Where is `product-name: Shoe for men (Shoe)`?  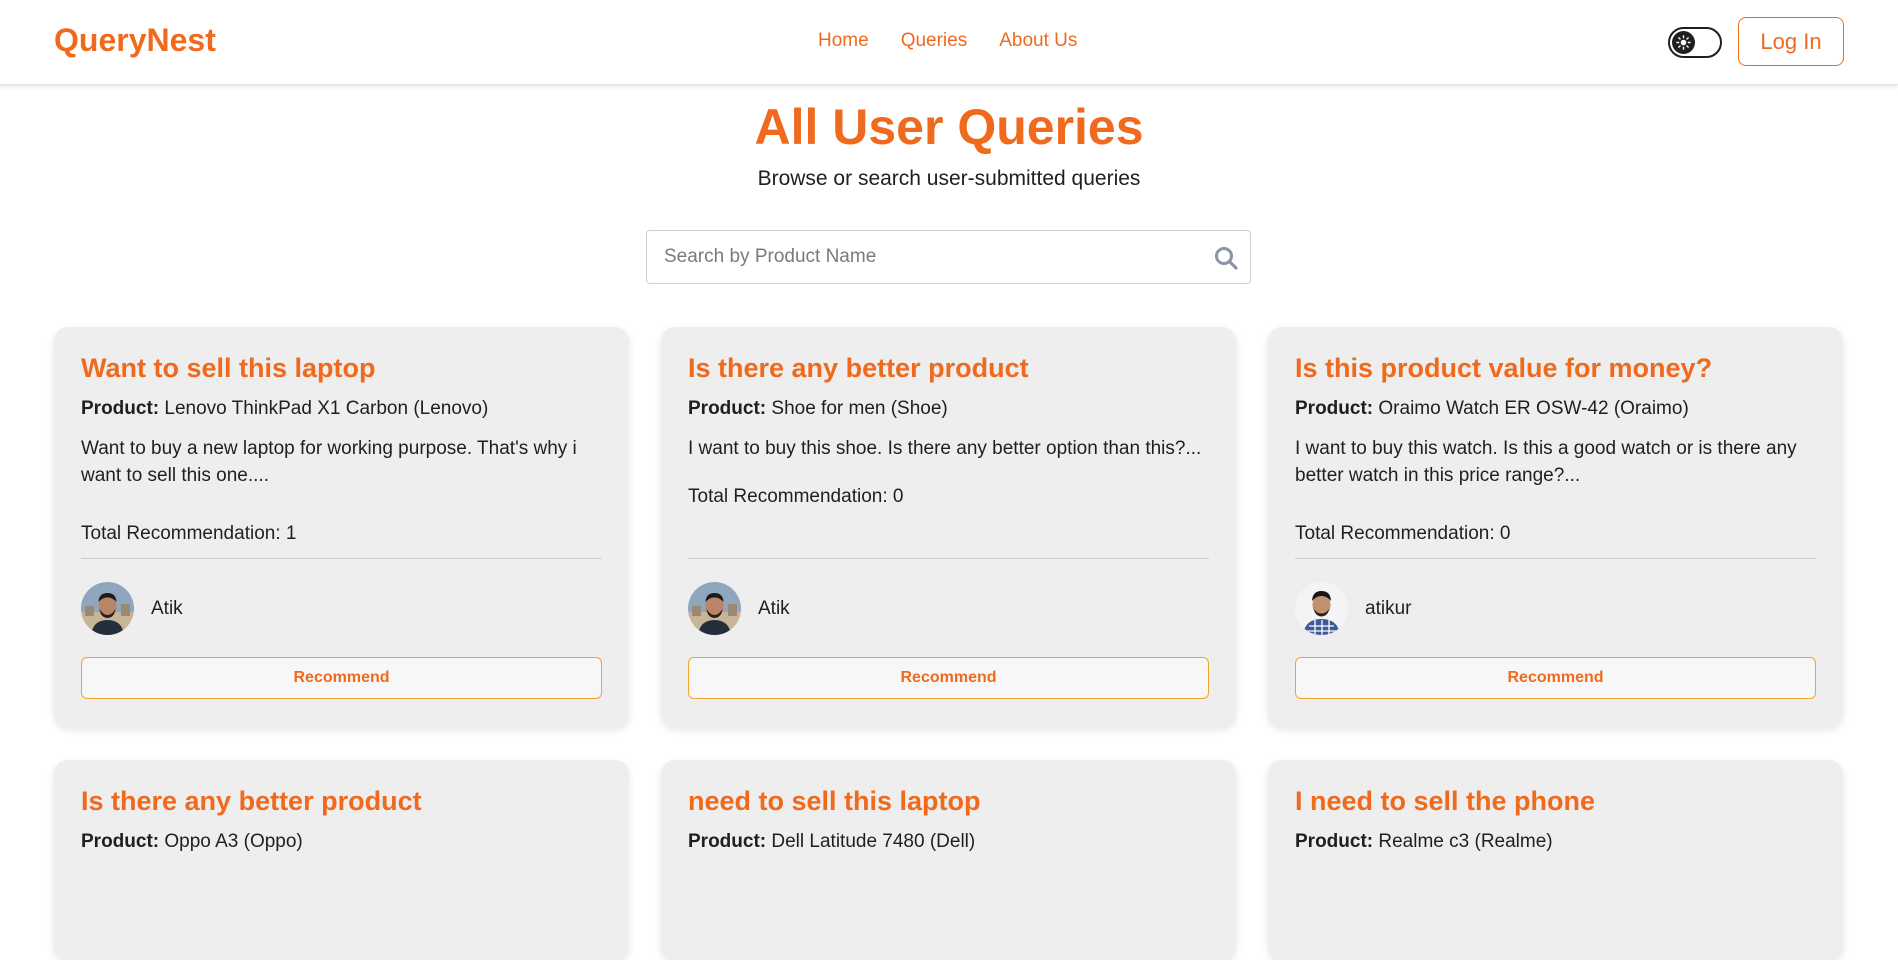 product-name: Shoe for men (Shoe) is located at coordinates (859, 408).